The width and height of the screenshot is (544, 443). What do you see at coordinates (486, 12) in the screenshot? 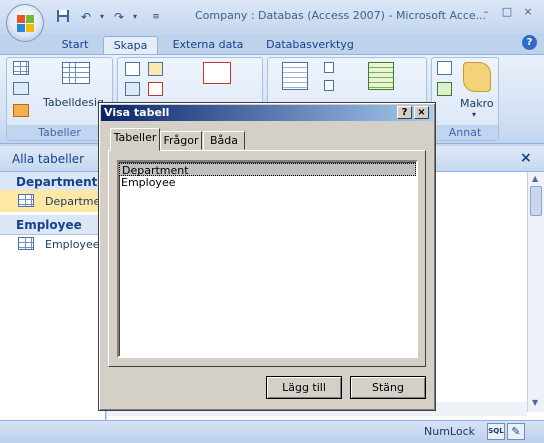
I see `minimize-button: –` at bounding box center [486, 12].